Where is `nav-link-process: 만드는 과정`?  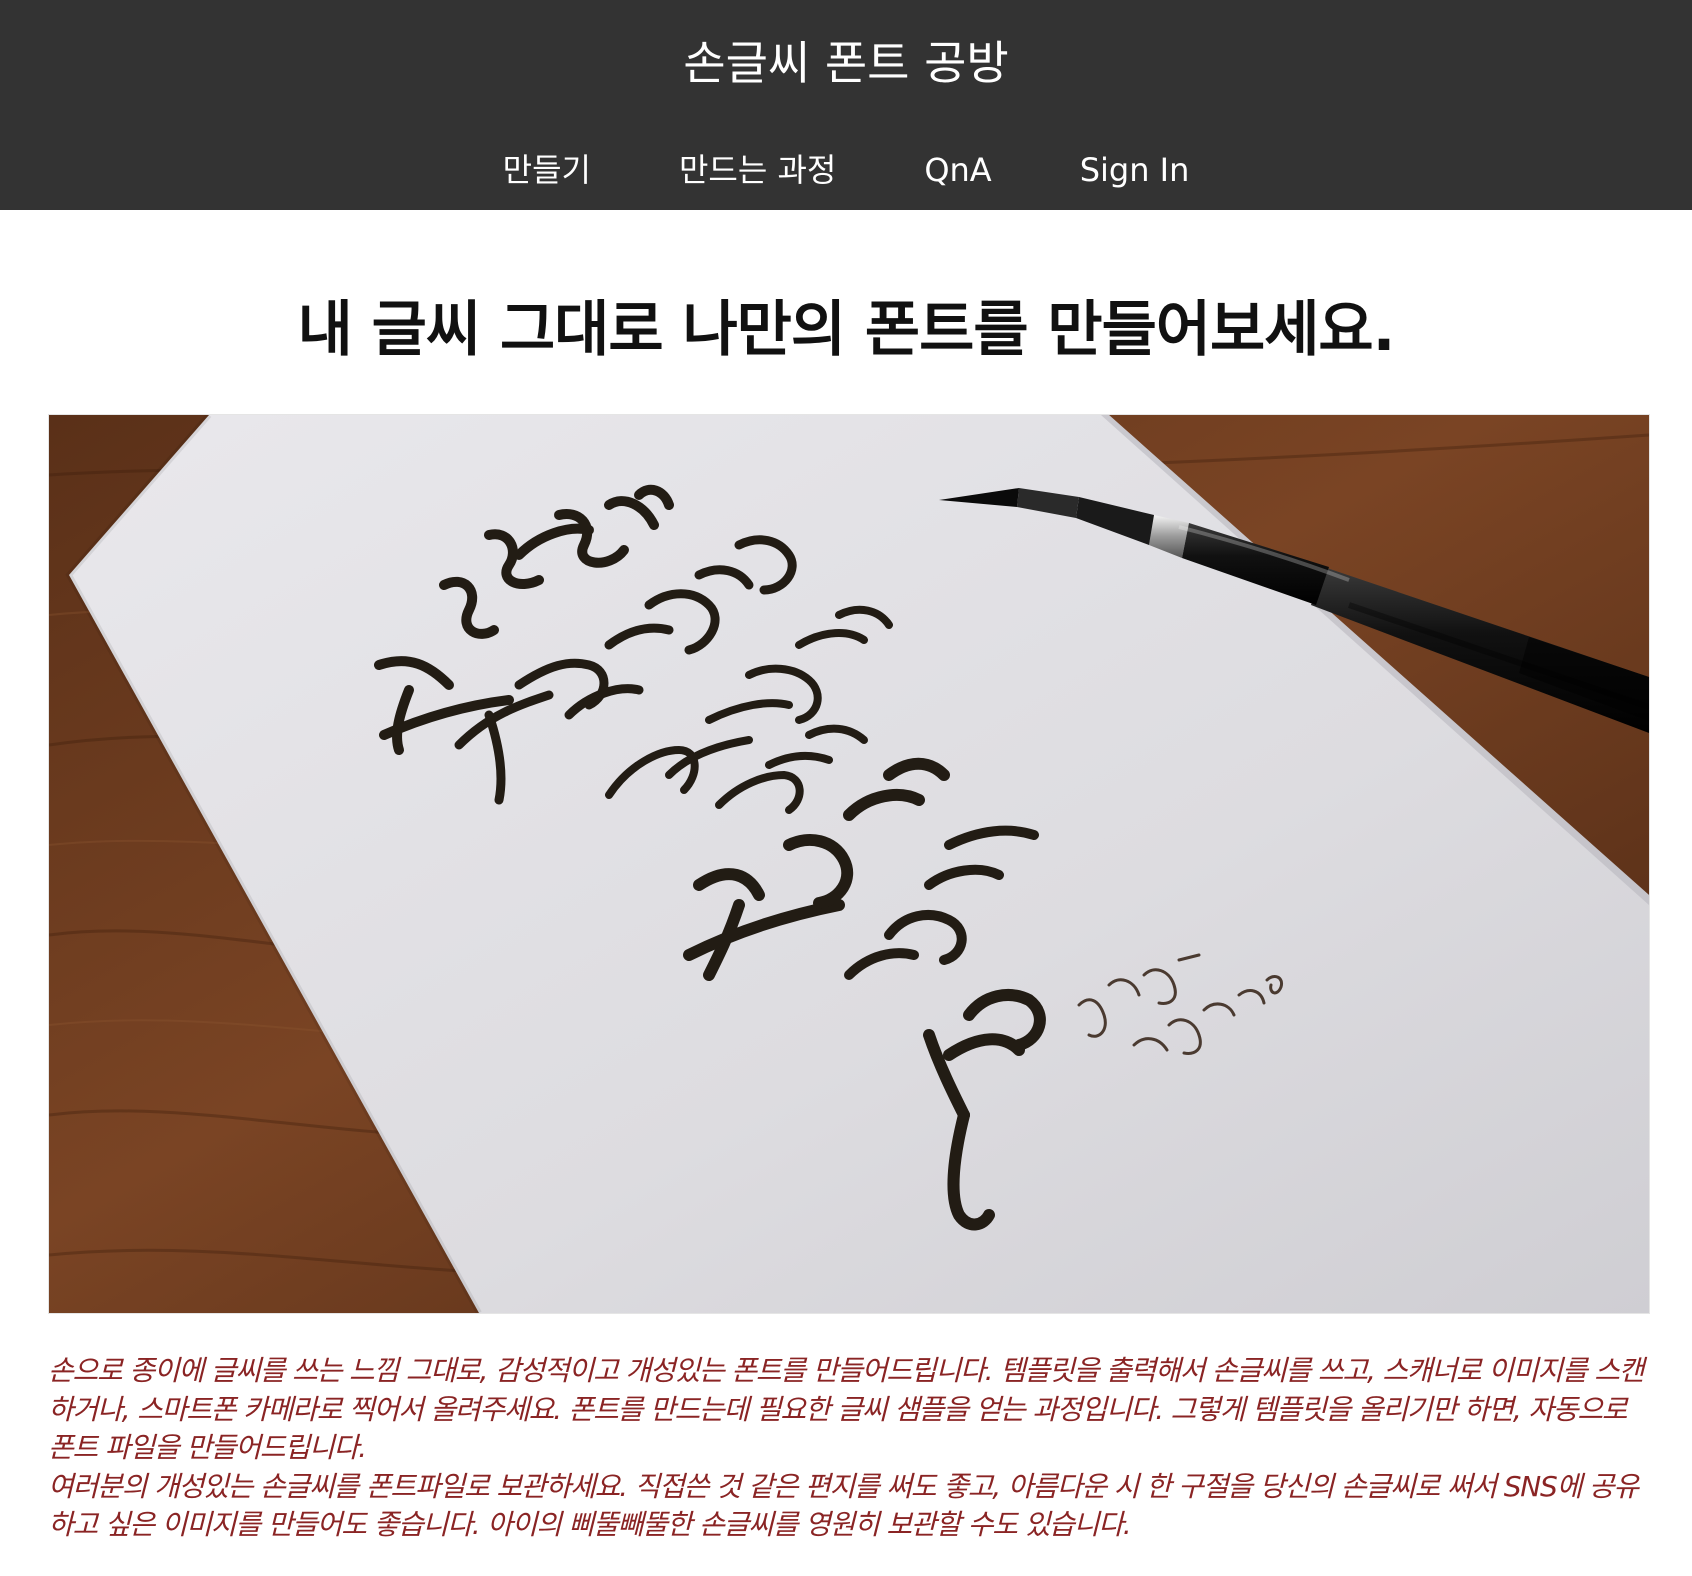 nav-link-process: 만드는 과정 is located at coordinates (757, 170).